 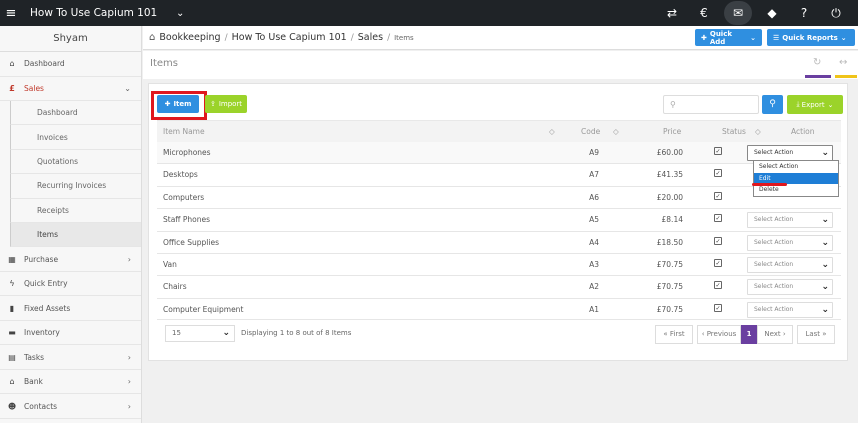 What do you see at coordinates (500, 65) in the screenshot?
I see `page-header: Items ↻ ↔` at bounding box center [500, 65].